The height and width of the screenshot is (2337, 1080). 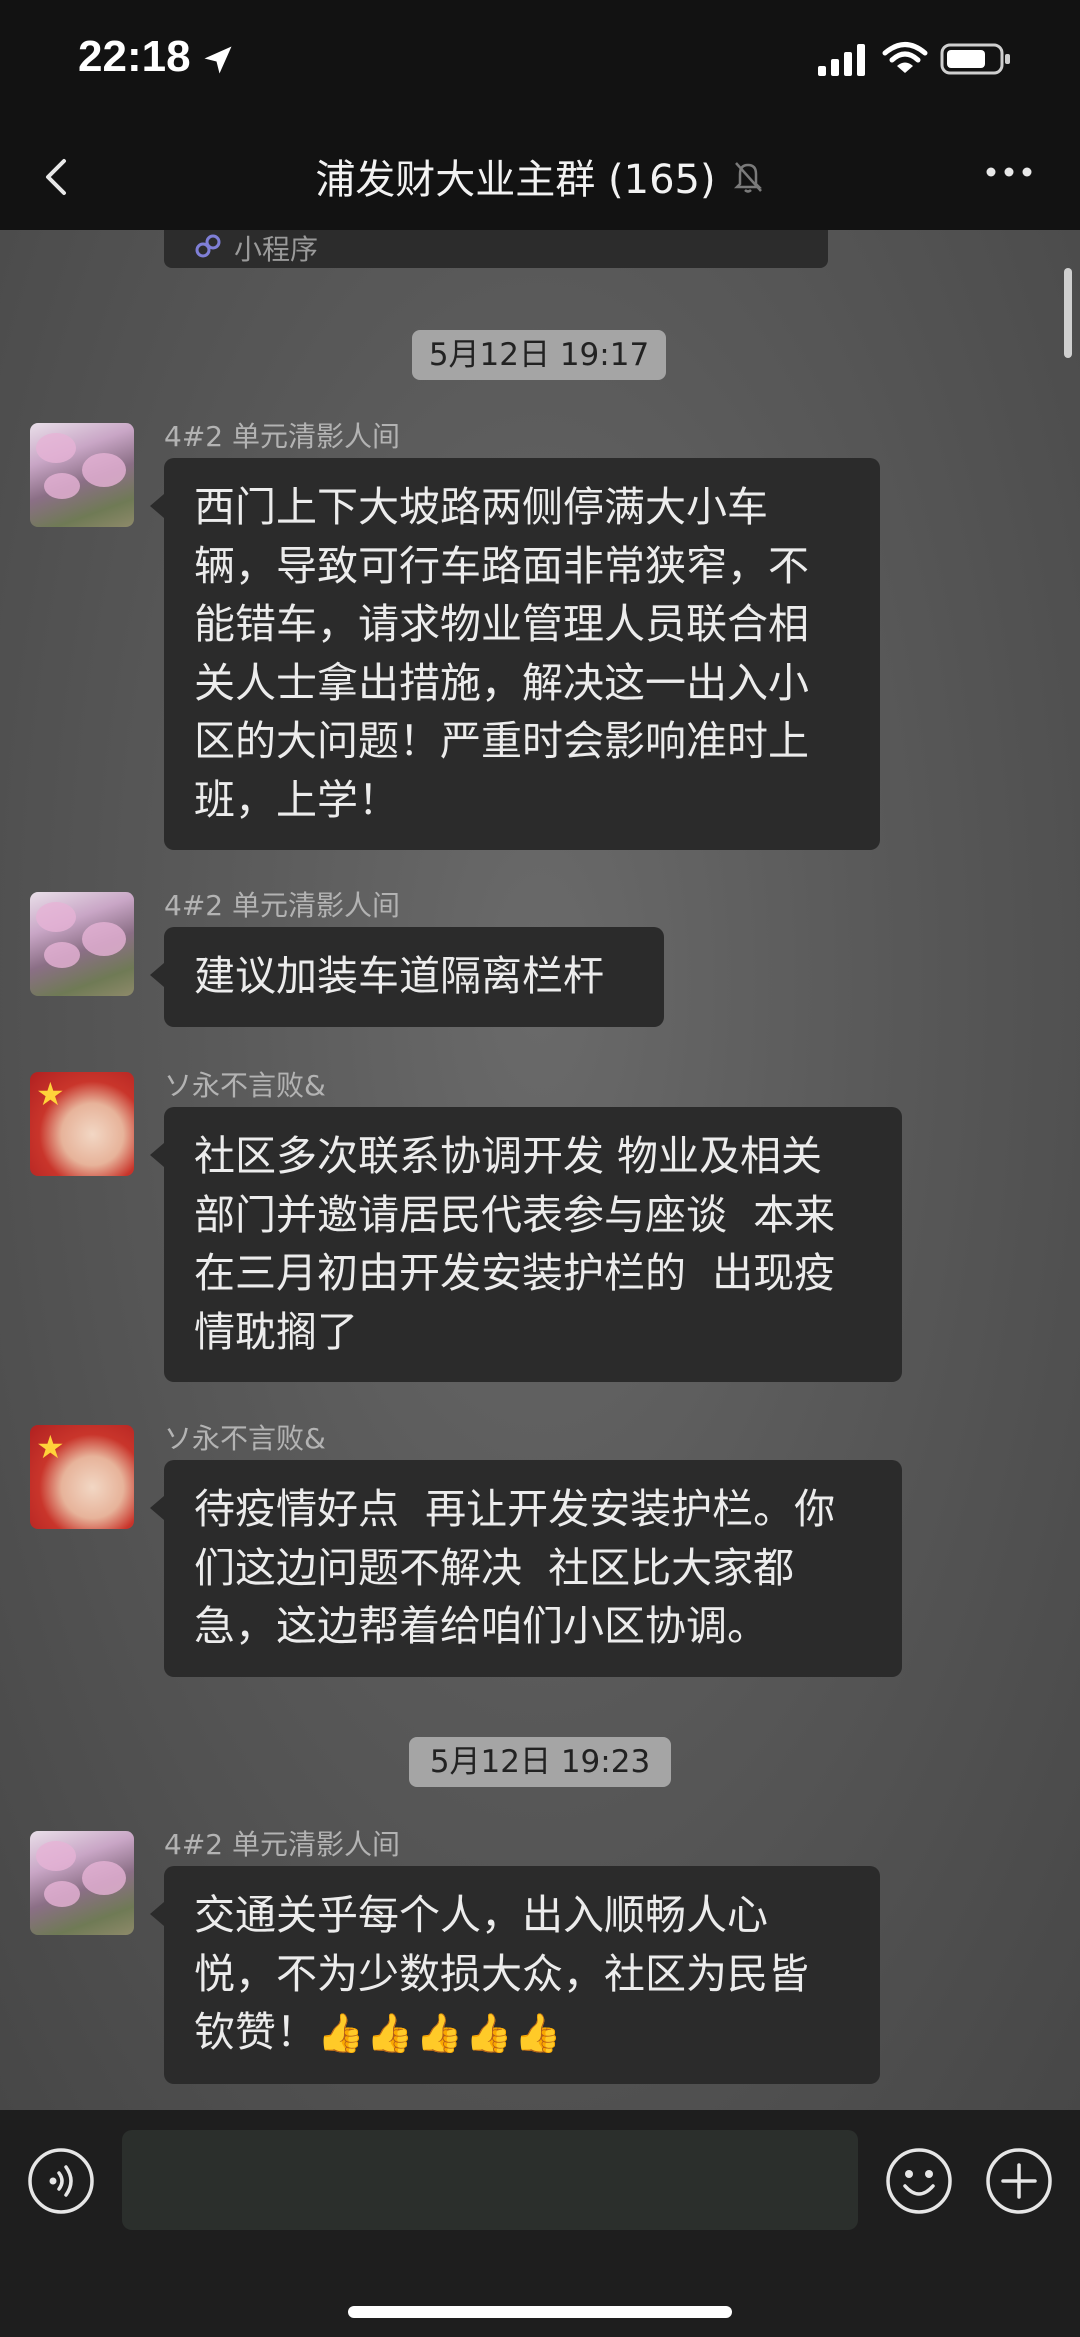 I want to click on mini-program-label: 小程序, so click(x=276, y=249).